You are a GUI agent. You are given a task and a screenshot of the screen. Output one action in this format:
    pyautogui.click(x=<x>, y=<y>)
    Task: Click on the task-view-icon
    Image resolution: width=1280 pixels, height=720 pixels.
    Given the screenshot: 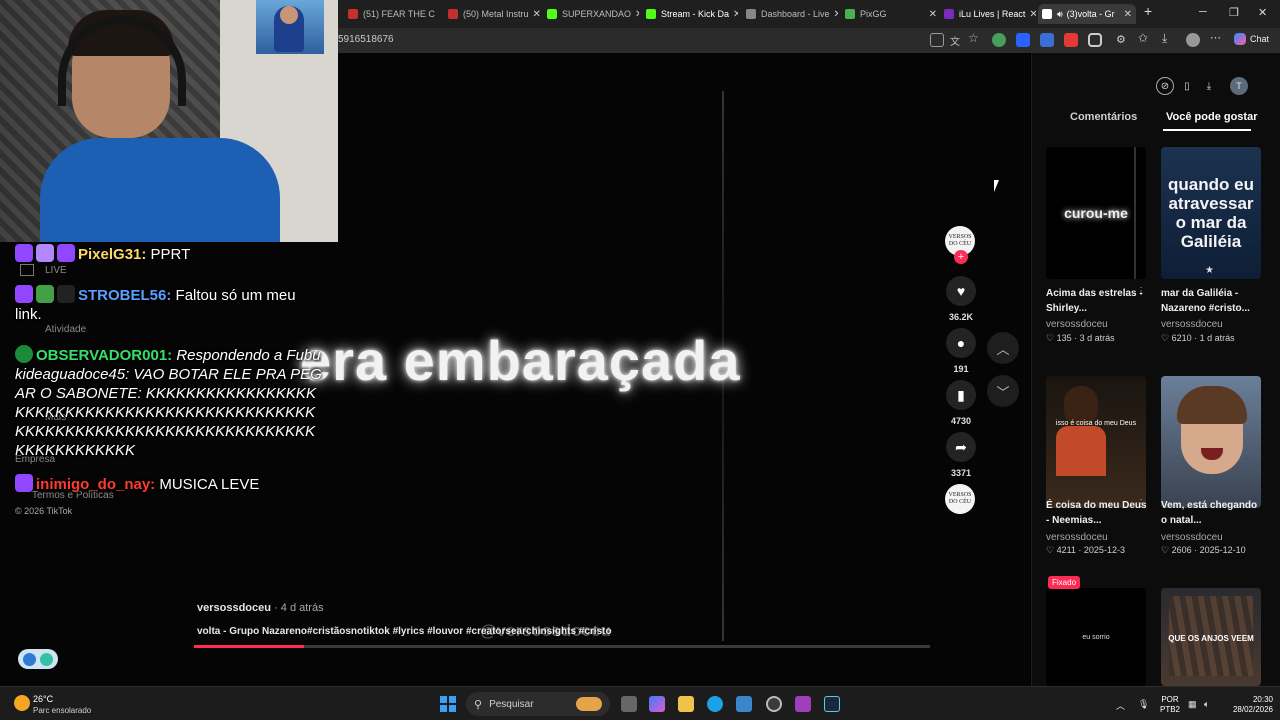 What is the action you would take?
    pyautogui.click(x=629, y=704)
    